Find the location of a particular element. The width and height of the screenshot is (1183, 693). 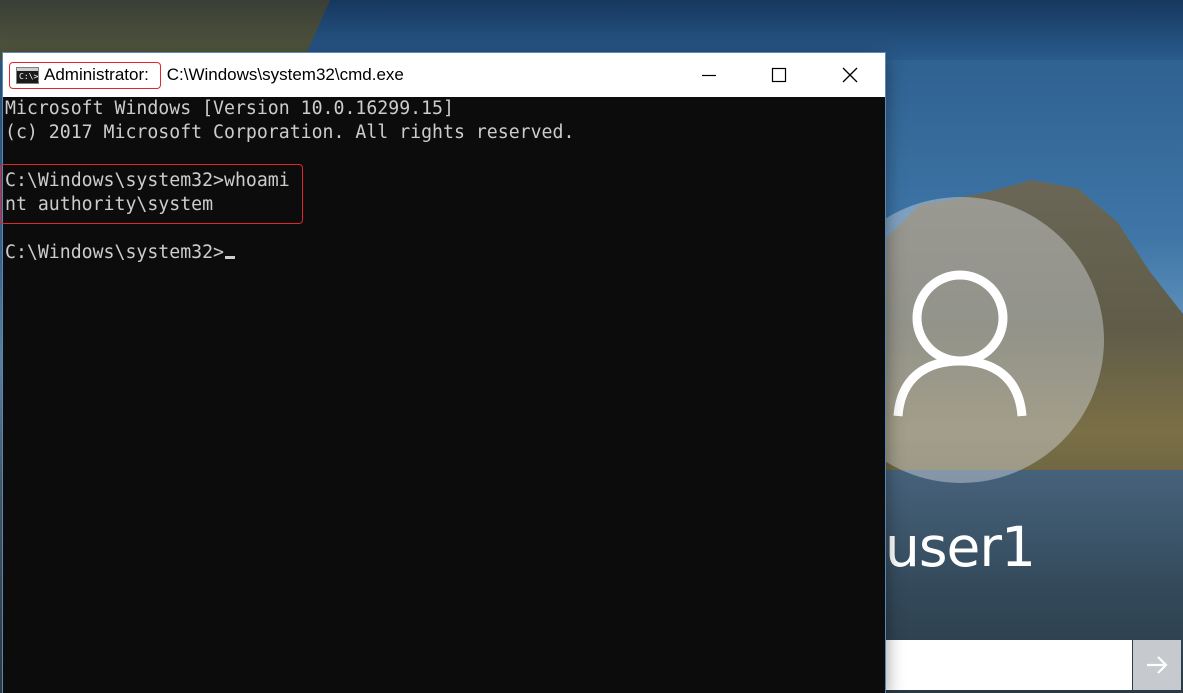

user-silhouette-icon is located at coordinates (960, 343).